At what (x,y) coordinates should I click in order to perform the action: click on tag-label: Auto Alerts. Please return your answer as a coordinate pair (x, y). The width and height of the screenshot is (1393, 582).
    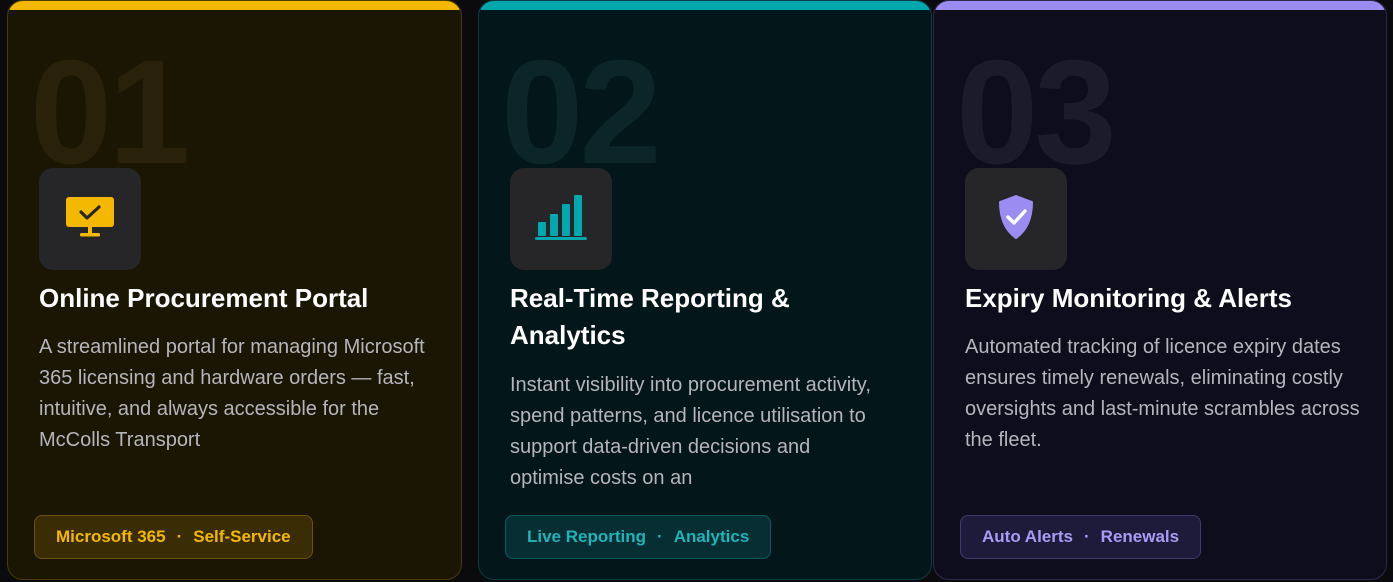
    Looking at the image, I should click on (1027, 536).